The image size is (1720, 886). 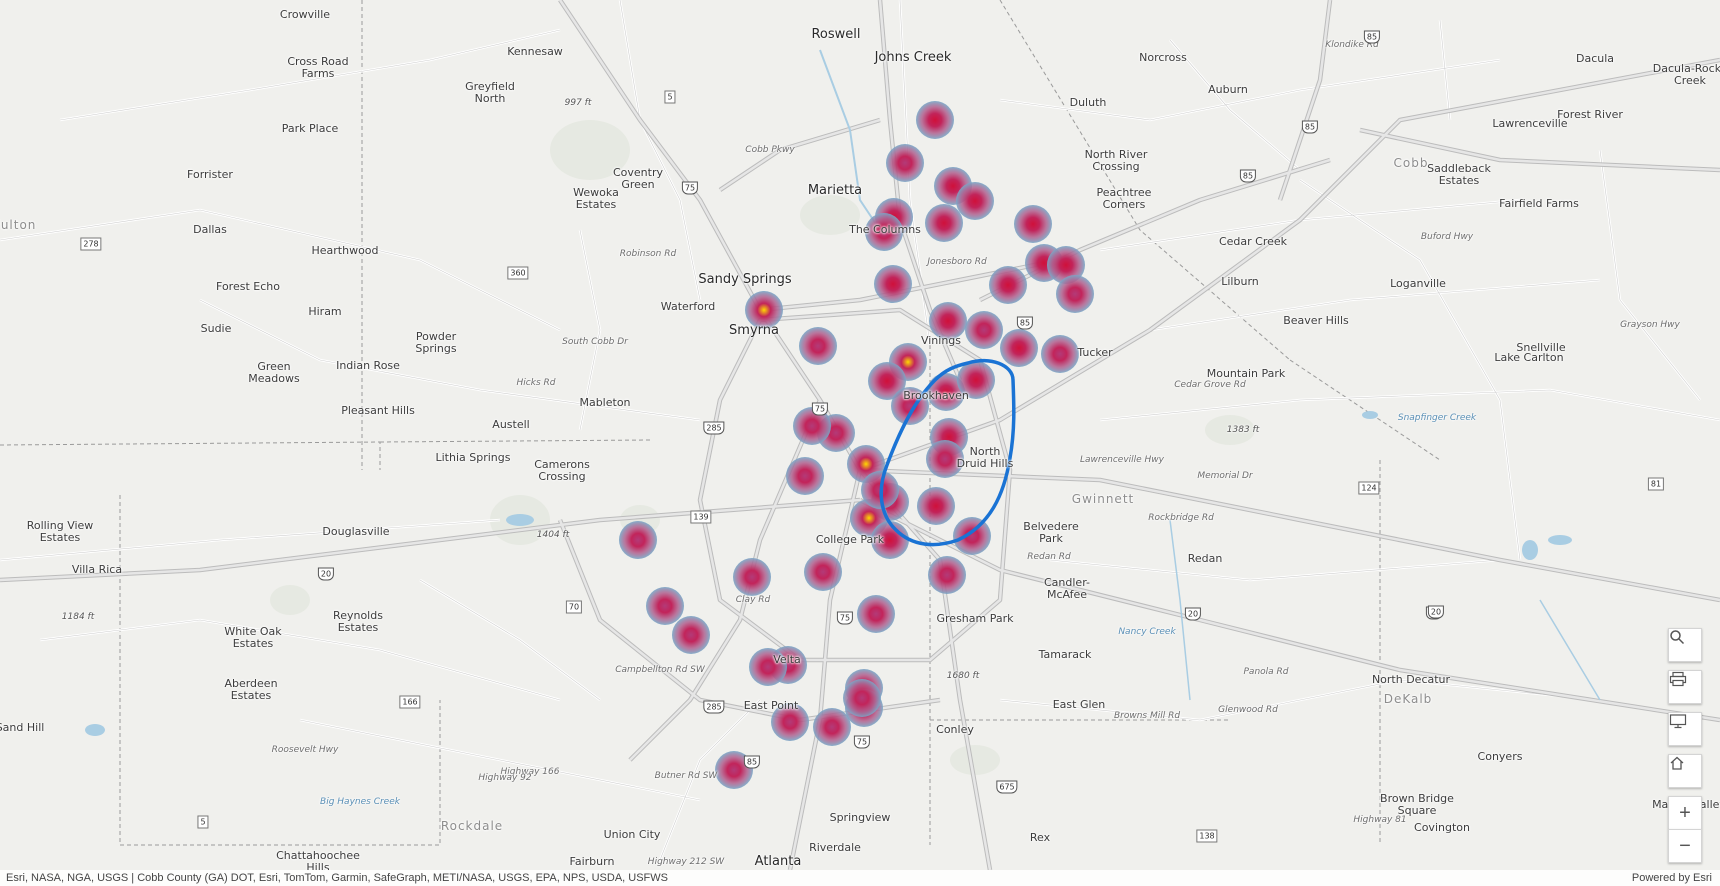 I want to click on place-label-memorial-dr: Memorial Dr, so click(x=1225, y=476).